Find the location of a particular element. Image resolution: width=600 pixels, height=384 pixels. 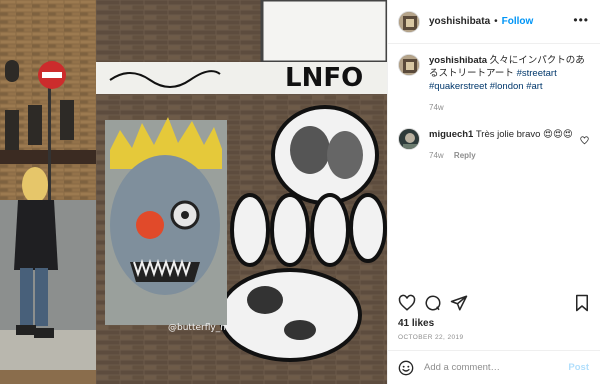

comment-heart-icon is located at coordinates (584, 140).